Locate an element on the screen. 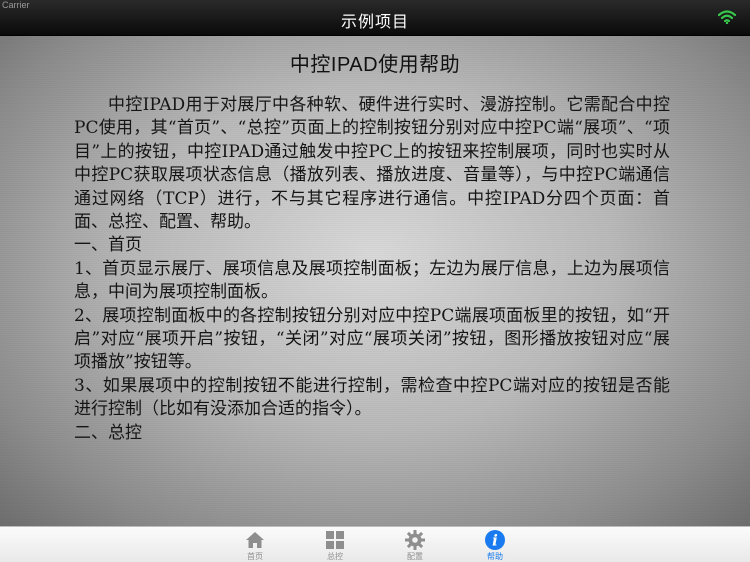  tab-settings: 配置 is located at coordinates (415, 545).